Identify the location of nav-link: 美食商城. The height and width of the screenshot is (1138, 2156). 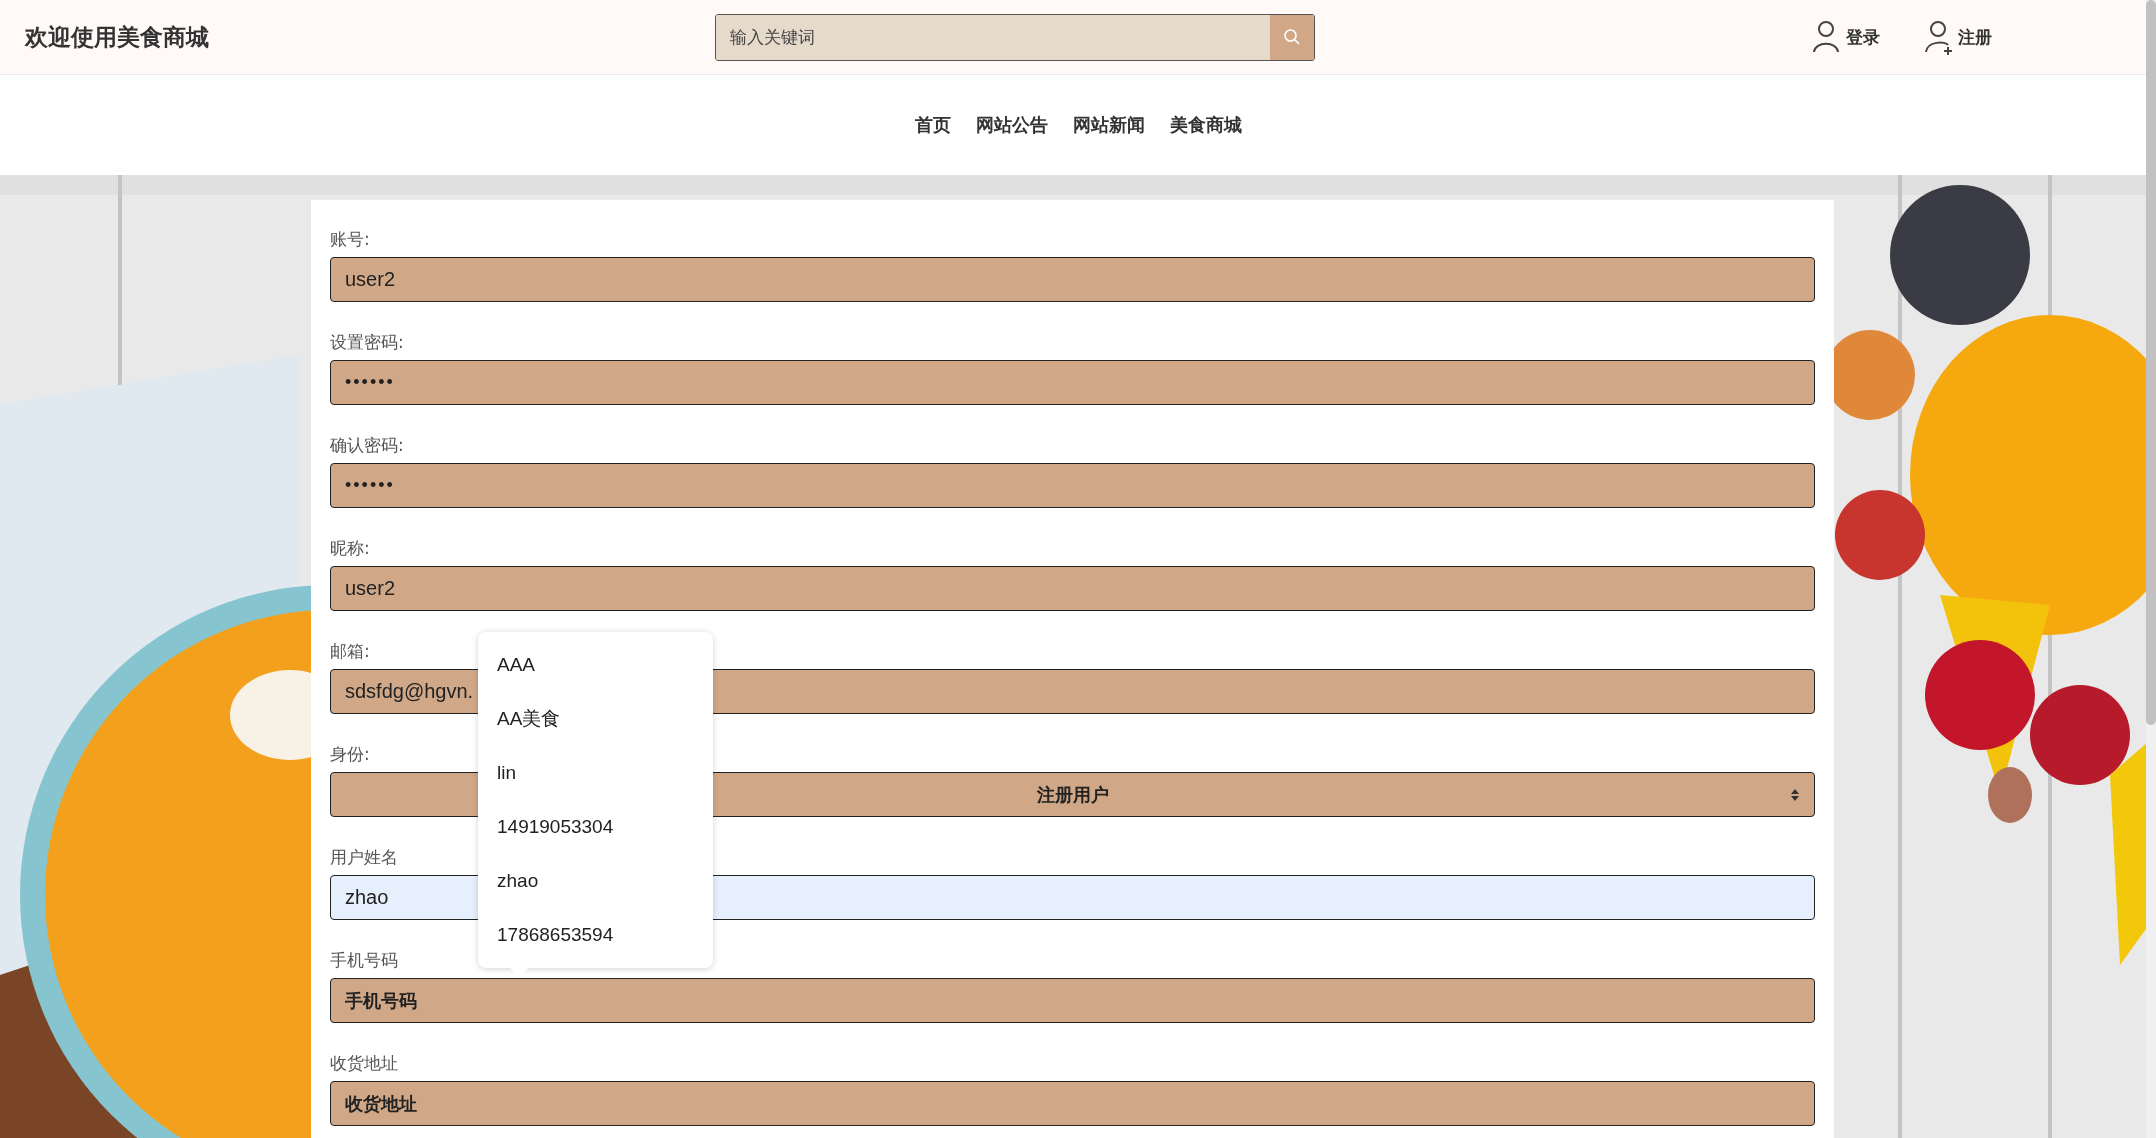
(1205, 125).